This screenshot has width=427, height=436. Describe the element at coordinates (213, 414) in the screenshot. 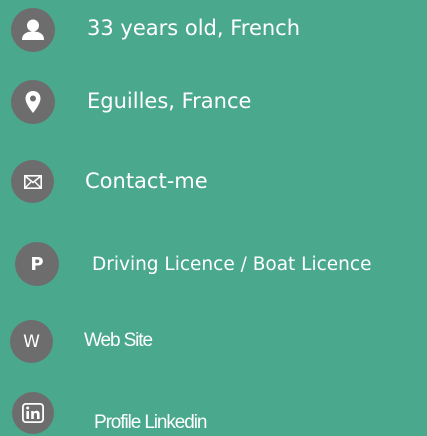

I see `info-row-linkedin: Profile Linkedin` at that location.